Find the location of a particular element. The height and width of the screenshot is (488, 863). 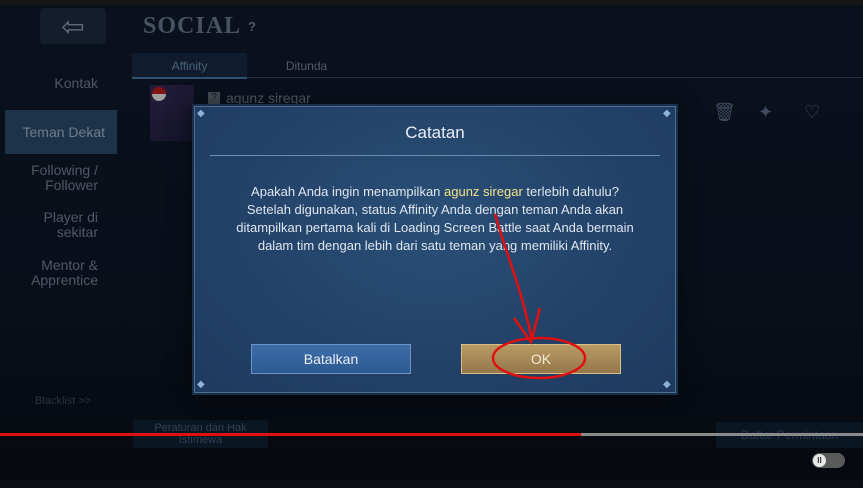

play-pause-toggle: II is located at coordinates (828, 460).